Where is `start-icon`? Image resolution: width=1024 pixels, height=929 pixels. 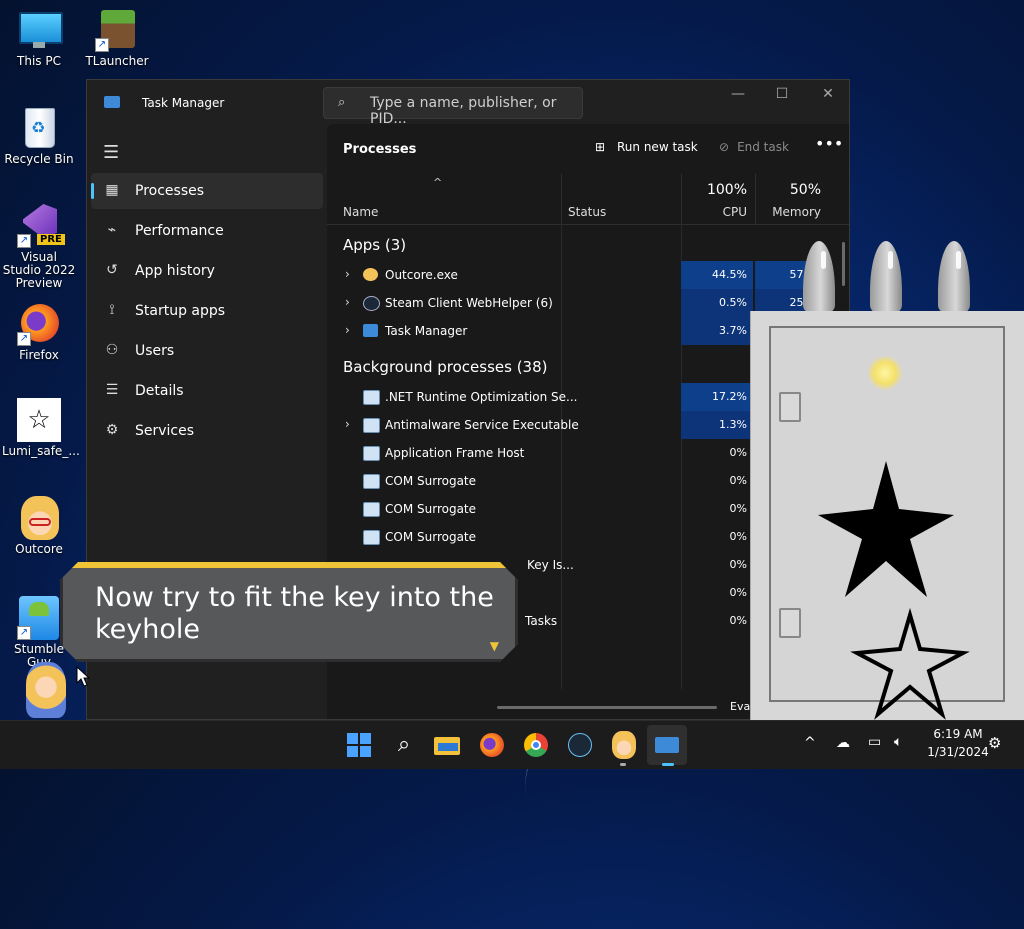
start-icon is located at coordinates (359, 745).